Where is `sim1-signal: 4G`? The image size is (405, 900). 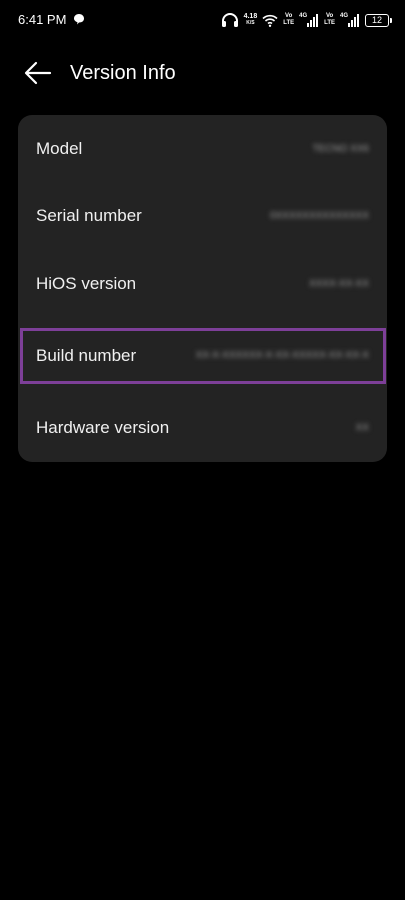
sim1-signal: 4G is located at coordinates (309, 20).